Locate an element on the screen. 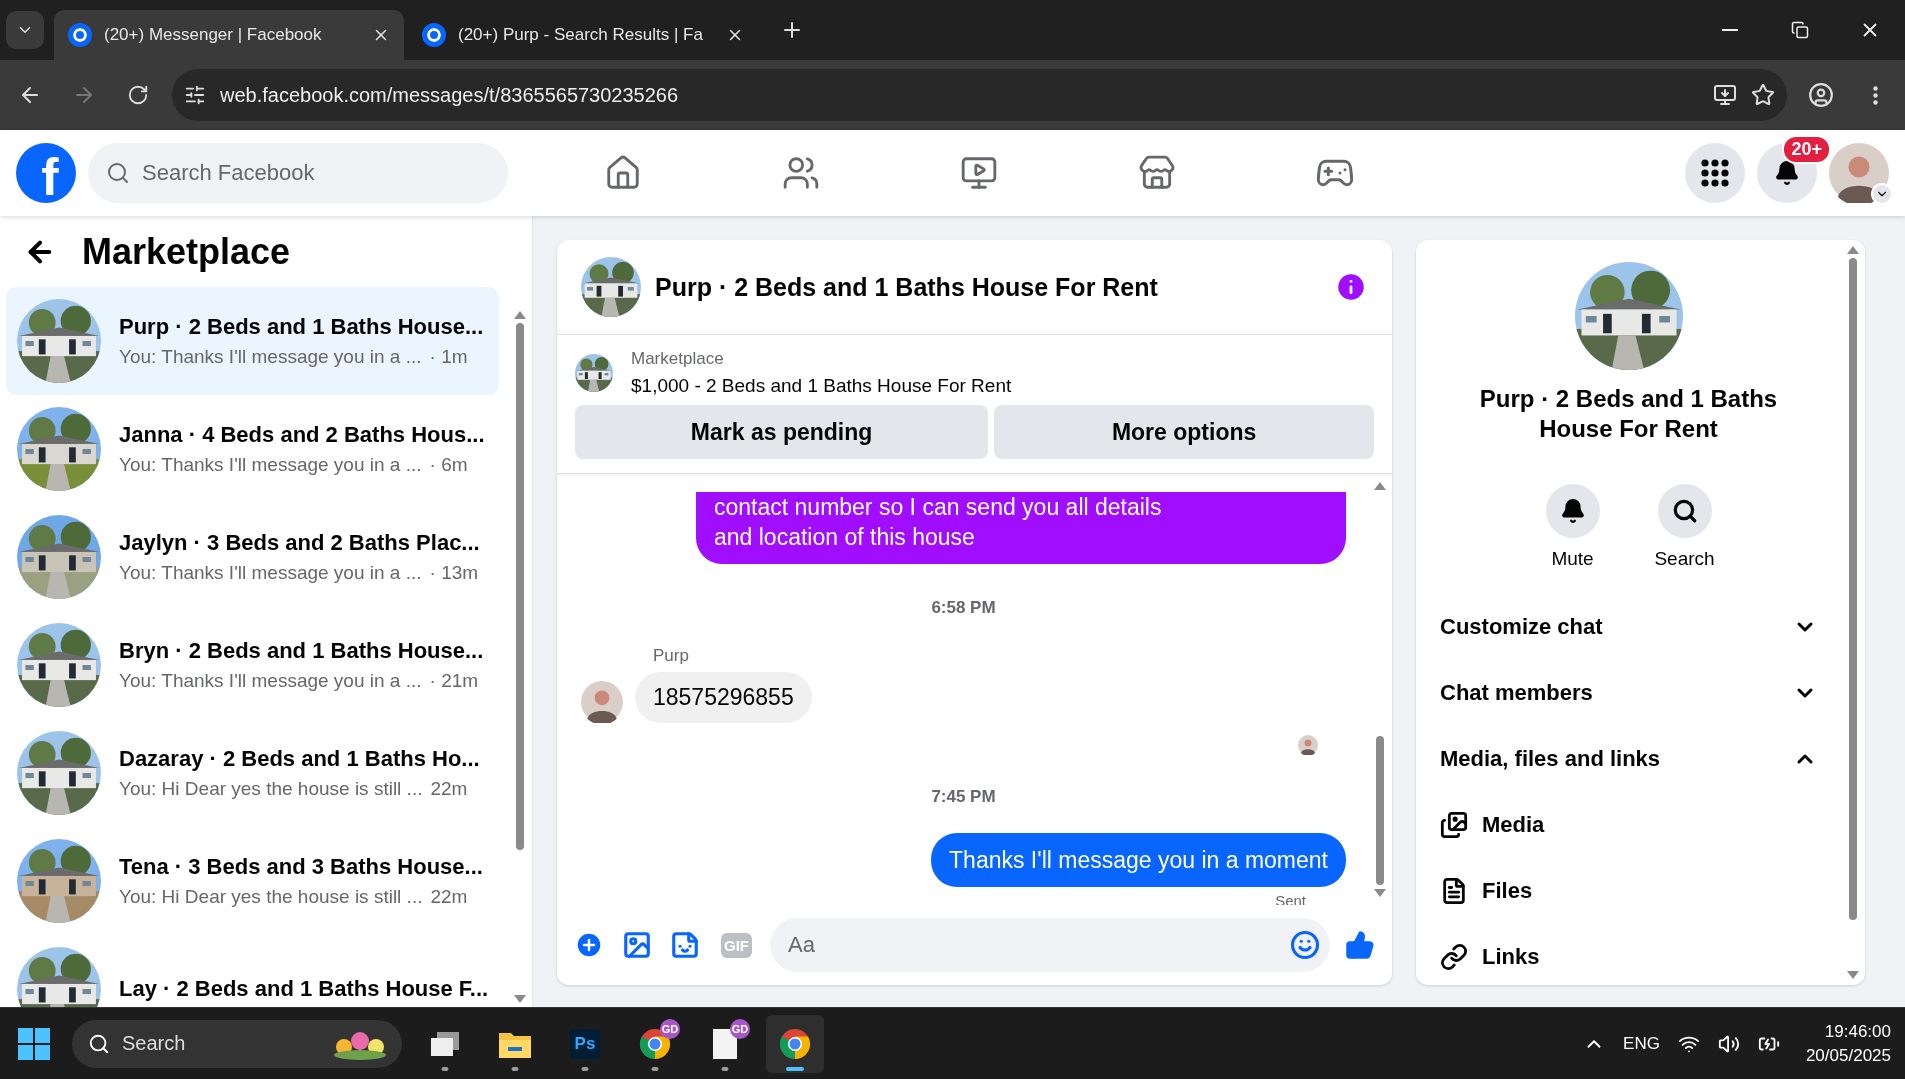 This screenshot has height=1079, width=1905. chevron-down-icon is located at coordinates (1882, 194).